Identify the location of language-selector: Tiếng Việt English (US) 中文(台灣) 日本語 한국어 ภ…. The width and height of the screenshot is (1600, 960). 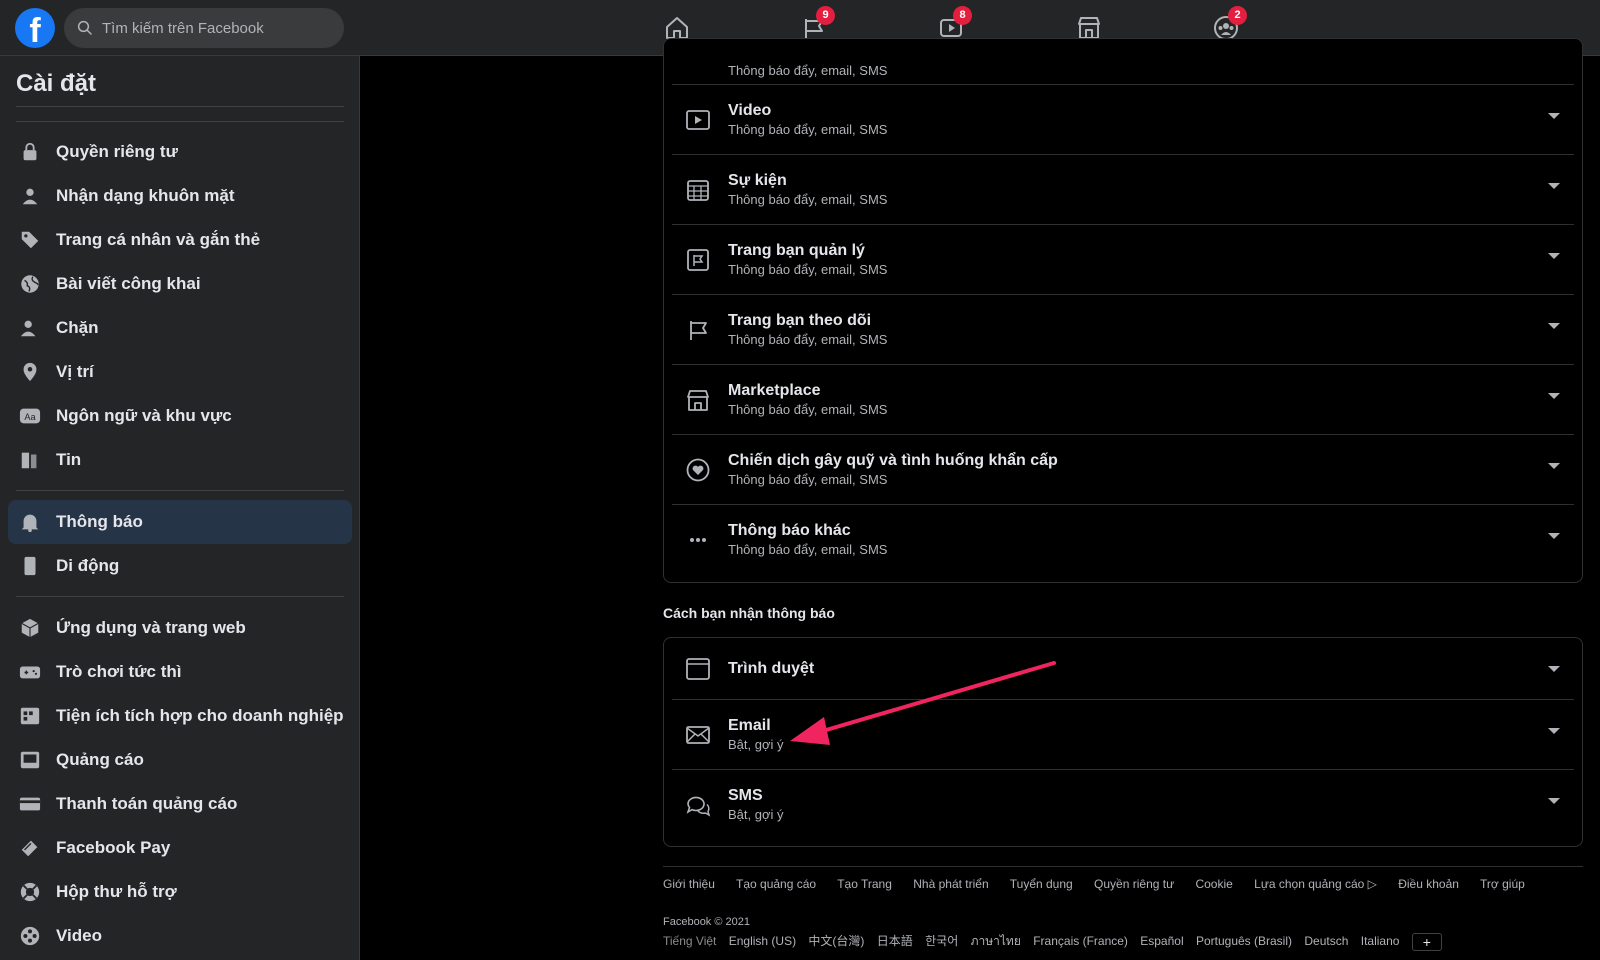
(1057, 941).